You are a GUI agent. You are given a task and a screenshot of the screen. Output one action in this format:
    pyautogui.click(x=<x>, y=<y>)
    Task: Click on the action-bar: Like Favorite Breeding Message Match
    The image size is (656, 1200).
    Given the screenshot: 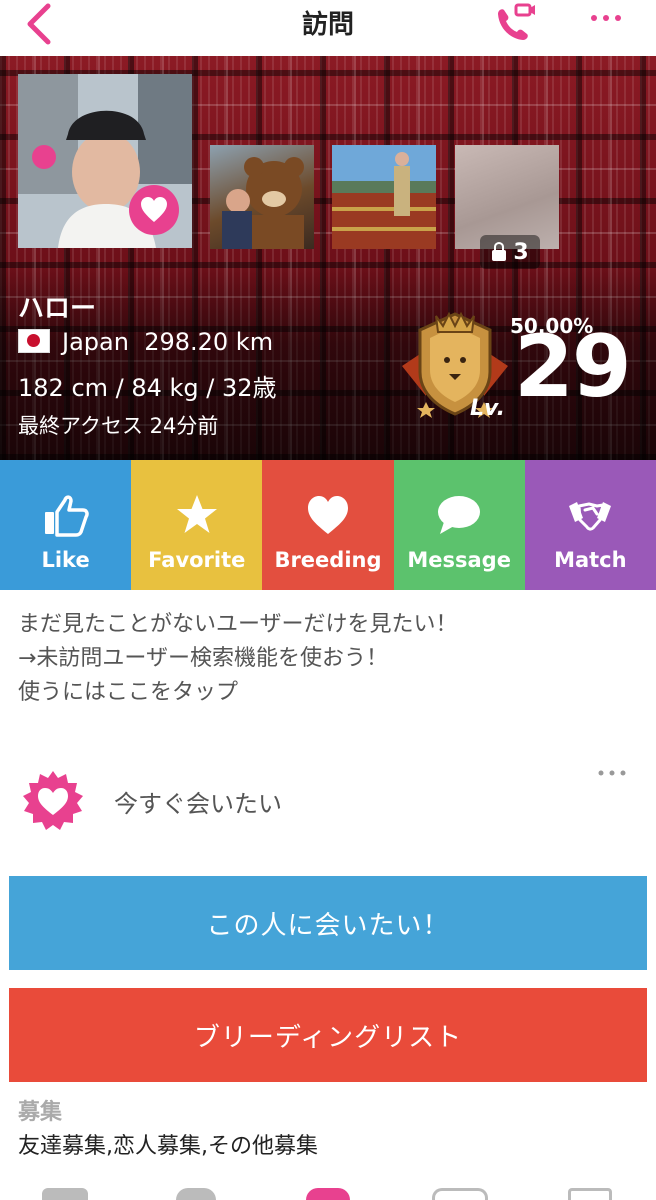 What is the action you would take?
    pyautogui.click(x=328, y=525)
    